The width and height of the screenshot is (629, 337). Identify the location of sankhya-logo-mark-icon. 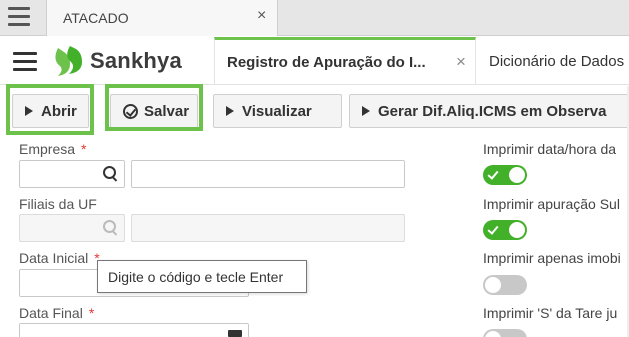
(68, 61).